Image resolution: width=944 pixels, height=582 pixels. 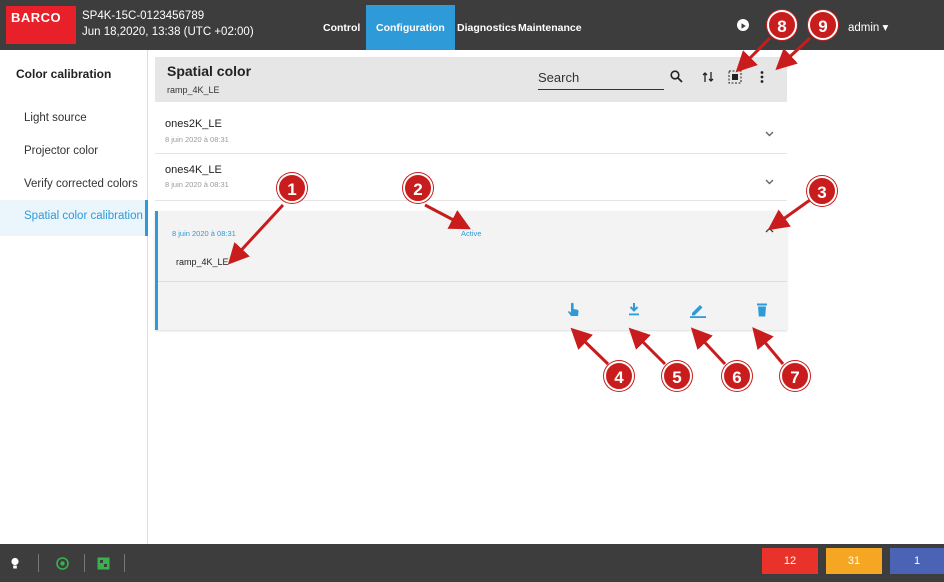 I want to click on download-icon, so click(x=634, y=311).